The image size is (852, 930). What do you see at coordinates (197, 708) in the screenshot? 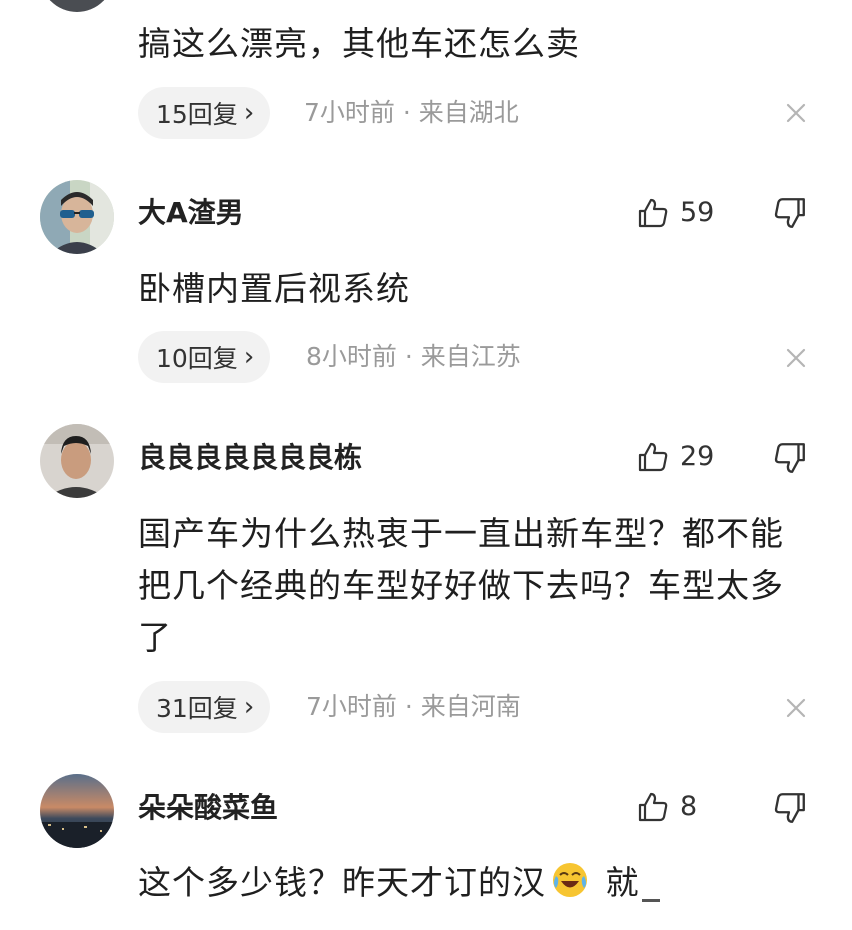
I see `reply-count: 31回复` at bounding box center [197, 708].